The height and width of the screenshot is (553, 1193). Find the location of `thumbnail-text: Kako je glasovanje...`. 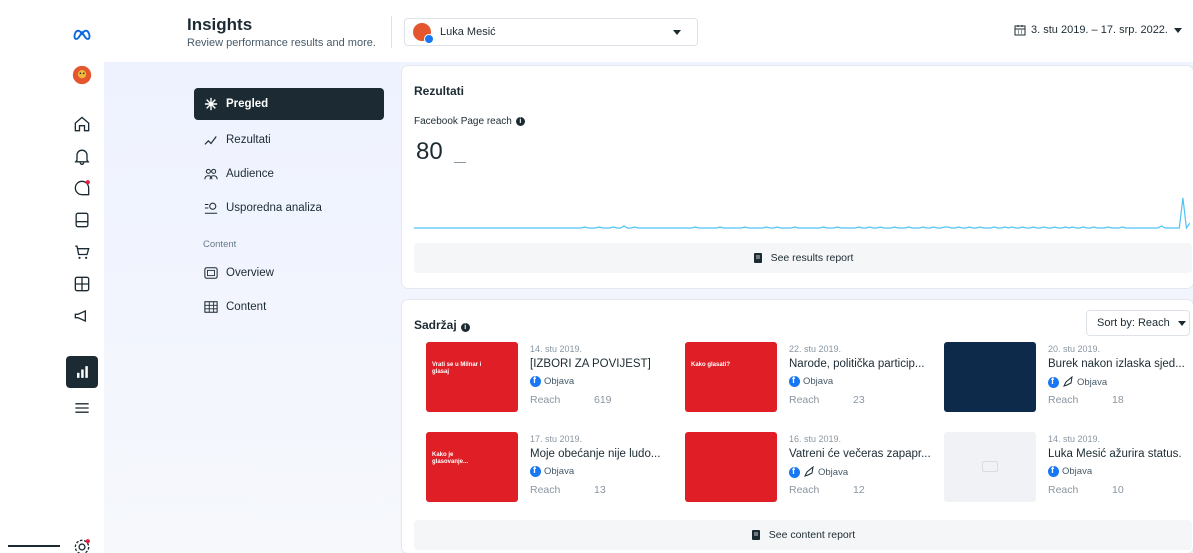

thumbnail-text: Kako je glasovanje... is located at coordinates (450, 459).